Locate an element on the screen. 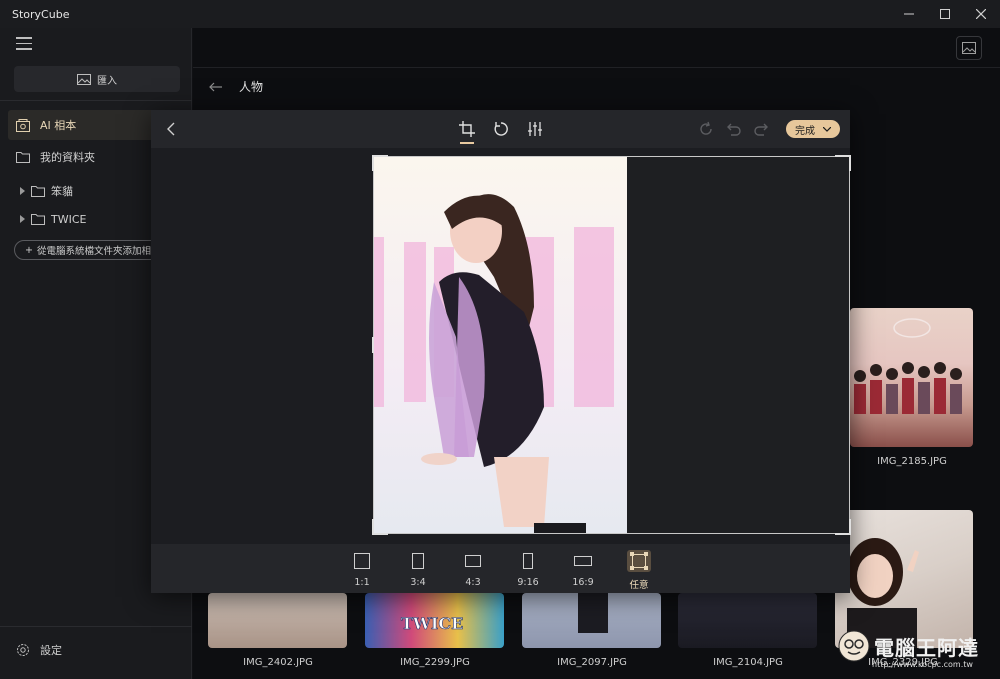 Image resolution: width=1000 pixels, height=679 pixels. thumbnail-filename: IMG_2402.JPG is located at coordinates (278, 662).